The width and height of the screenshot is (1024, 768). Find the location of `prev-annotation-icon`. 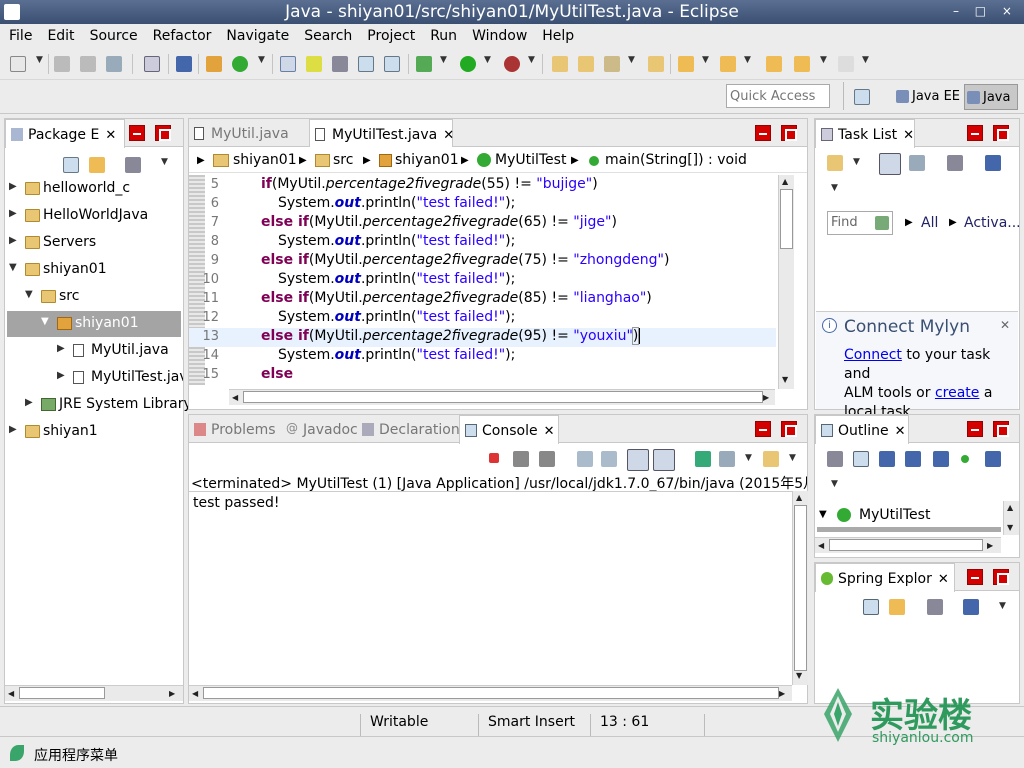

prev-annotation-icon is located at coordinates (728, 64).